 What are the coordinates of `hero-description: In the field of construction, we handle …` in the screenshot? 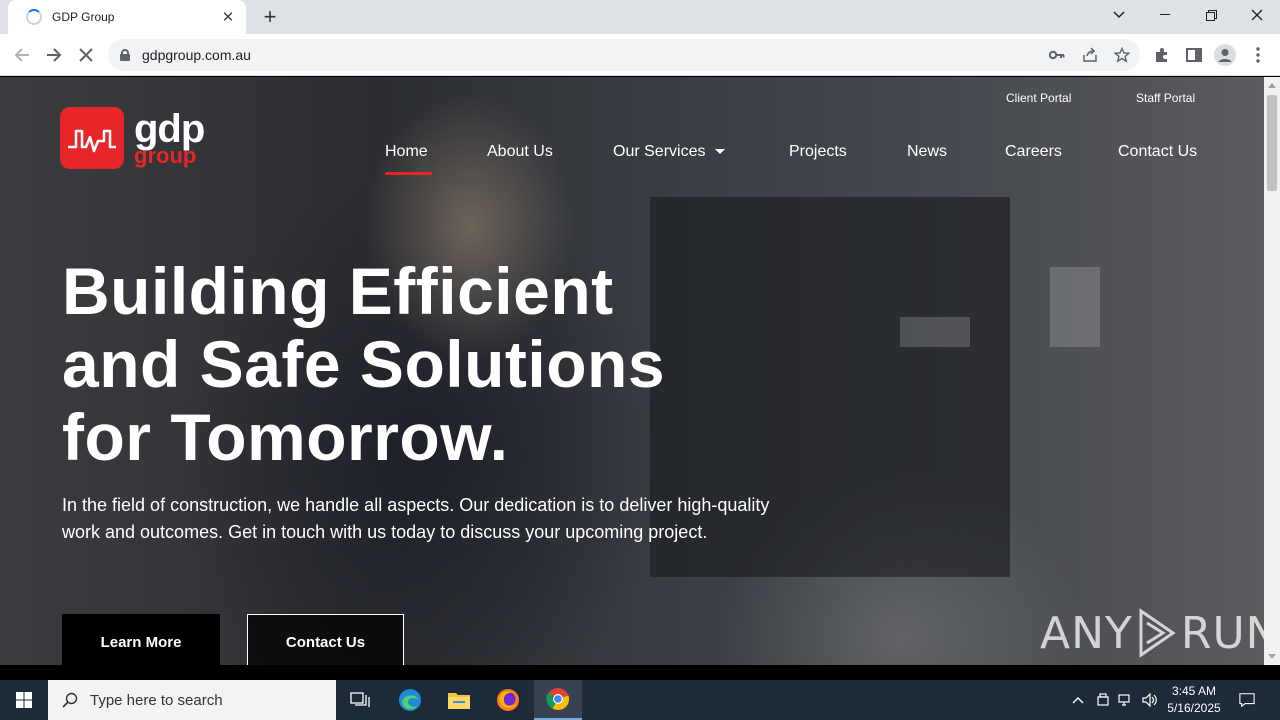 It's located at (416, 518).